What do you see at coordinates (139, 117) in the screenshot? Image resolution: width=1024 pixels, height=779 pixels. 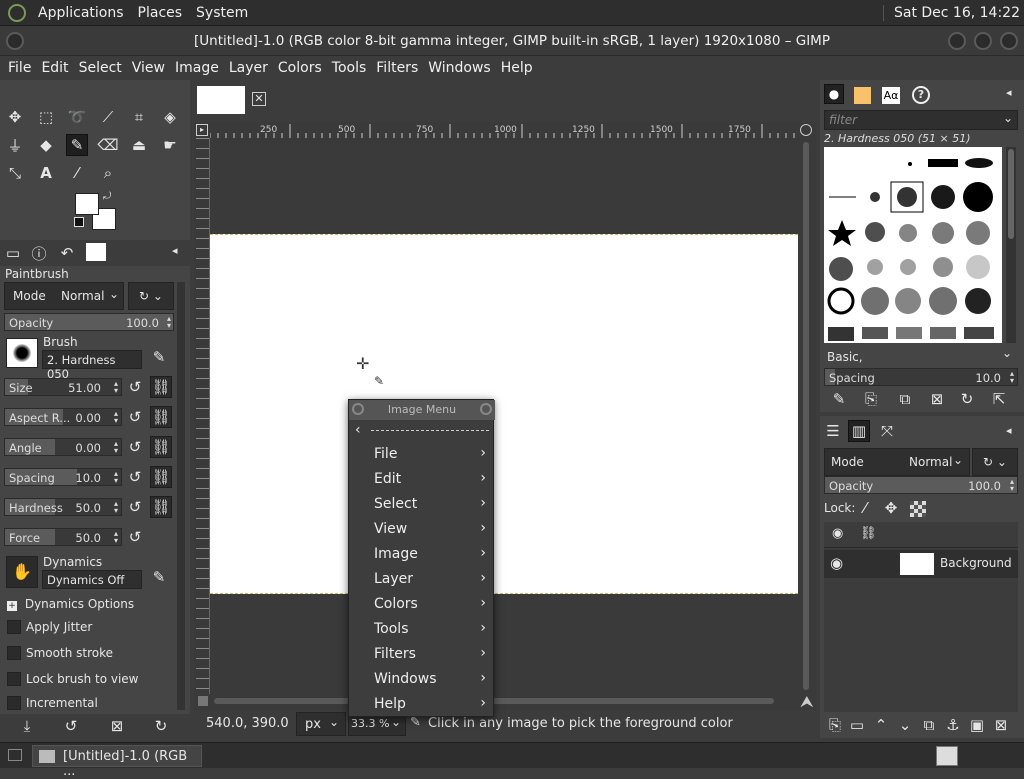 I see `crop-tool-icon: ⌗` at bounding box center [139, 117].